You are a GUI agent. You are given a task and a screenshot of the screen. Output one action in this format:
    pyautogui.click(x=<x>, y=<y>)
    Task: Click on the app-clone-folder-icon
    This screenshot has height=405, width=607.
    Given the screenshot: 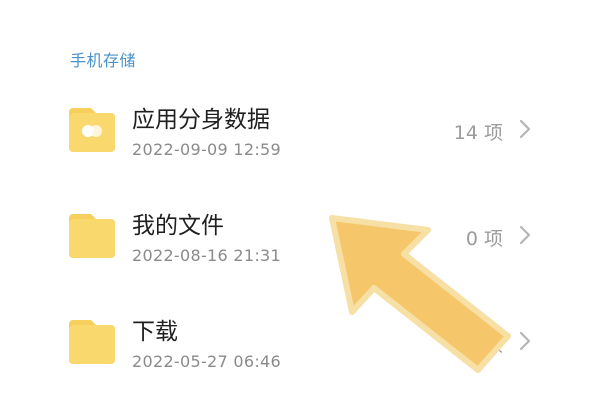 What is the action you would take?
    pyautogui.click(x=92, y=128)
    